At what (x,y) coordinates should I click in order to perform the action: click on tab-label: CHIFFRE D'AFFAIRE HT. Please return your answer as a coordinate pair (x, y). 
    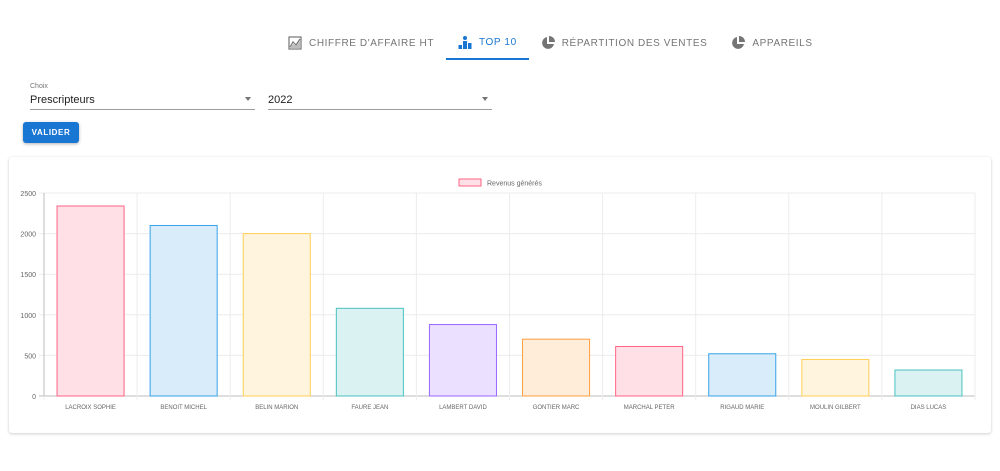
    Looking at the image, I should click on (372, 43).